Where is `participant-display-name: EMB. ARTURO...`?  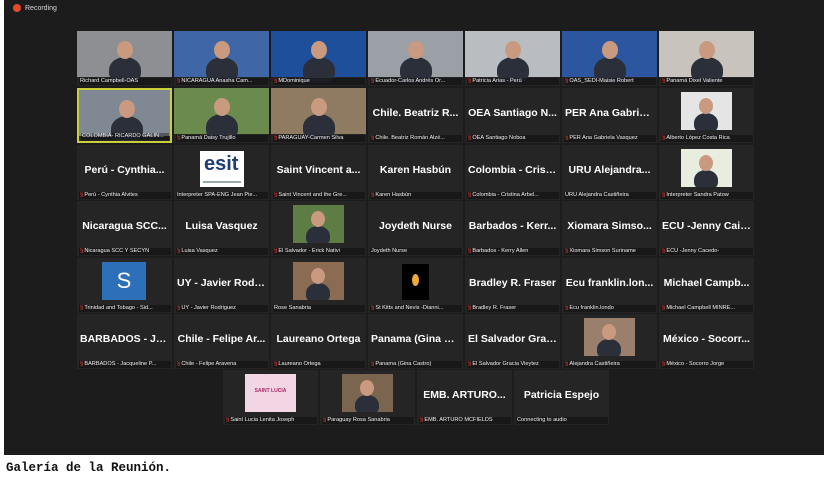
participant-display-name: EMB. ARTURO... is located at coordinates (464, 395).